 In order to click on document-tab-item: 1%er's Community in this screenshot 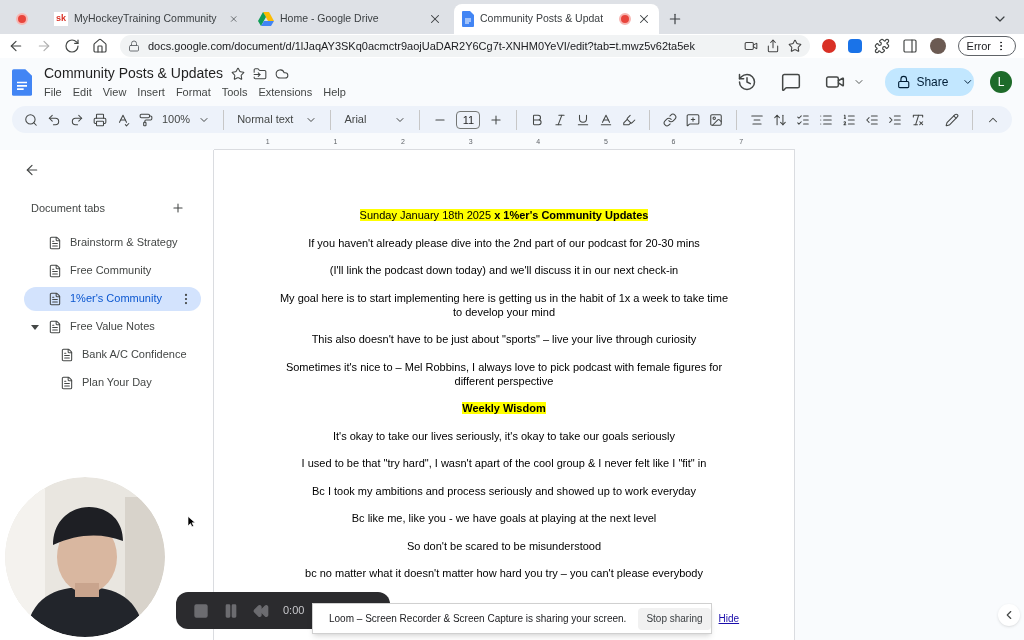, I will do `click(112, 298)`.